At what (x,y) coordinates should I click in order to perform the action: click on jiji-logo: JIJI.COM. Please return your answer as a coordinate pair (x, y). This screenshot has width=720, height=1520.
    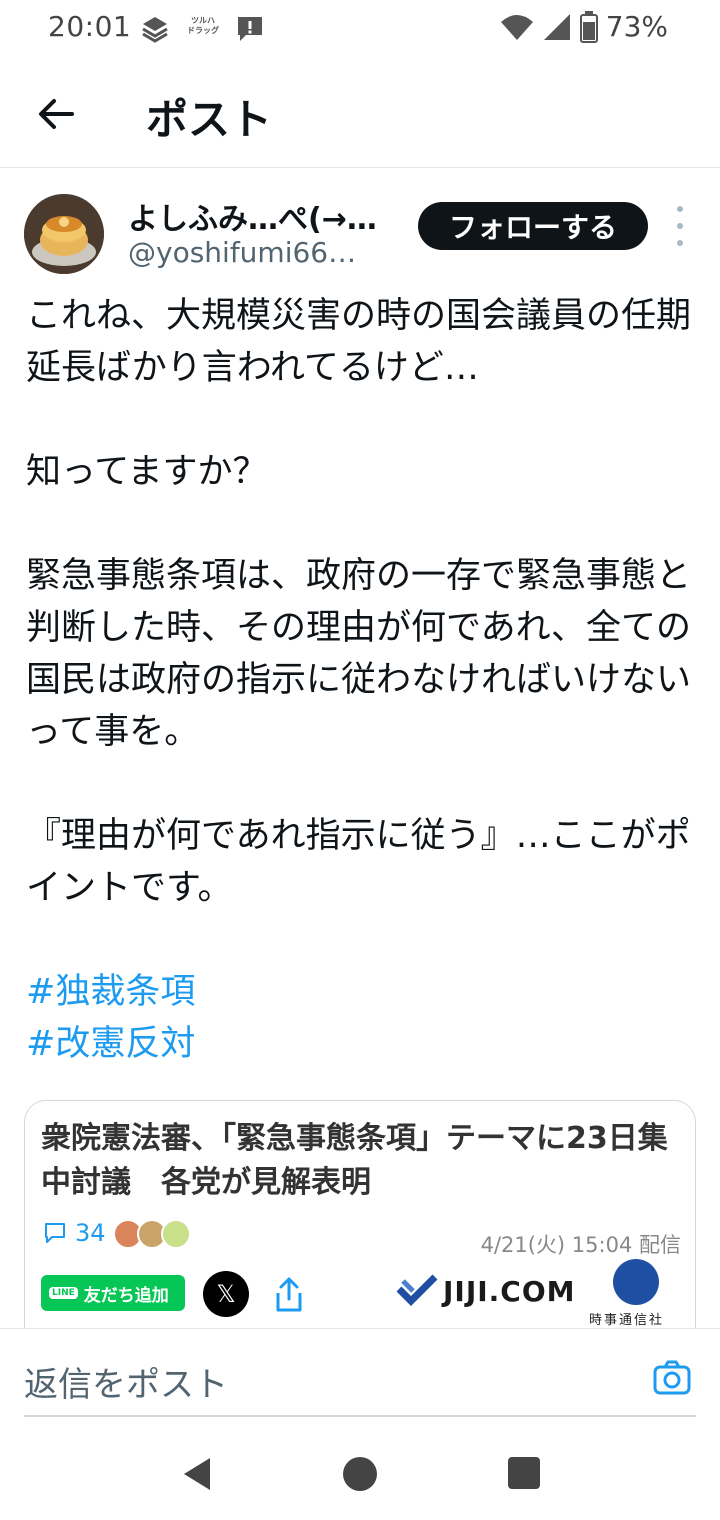
    Looking at the image, I should click on (486, 1291).